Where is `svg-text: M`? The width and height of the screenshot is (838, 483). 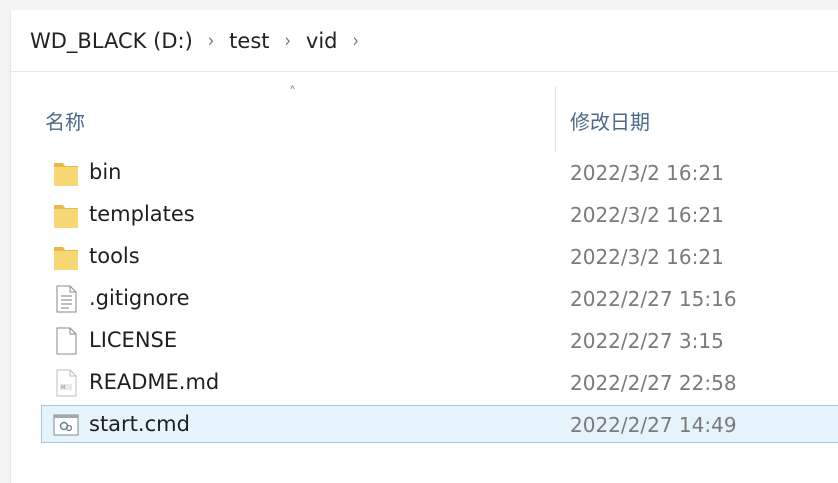 svg-text: M is located at coordinates (63, 388).